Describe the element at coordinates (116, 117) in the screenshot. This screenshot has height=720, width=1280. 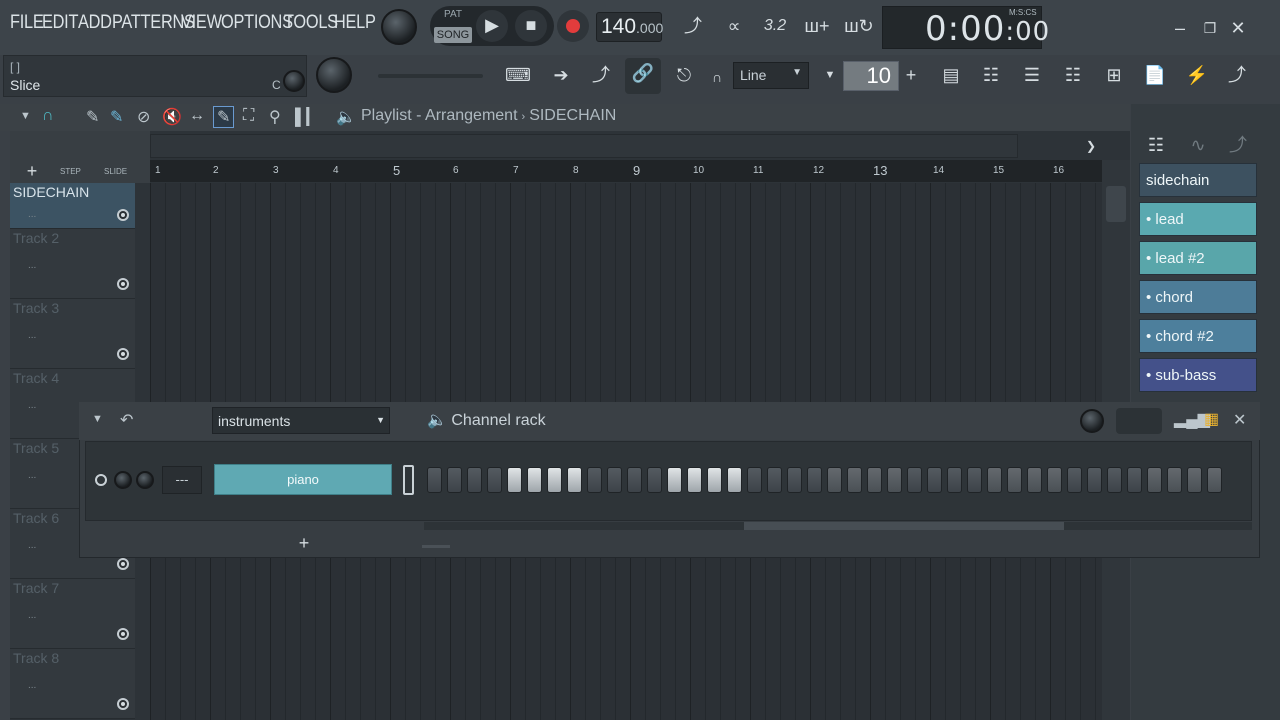
I see `paint-icon: ✎` at that location.